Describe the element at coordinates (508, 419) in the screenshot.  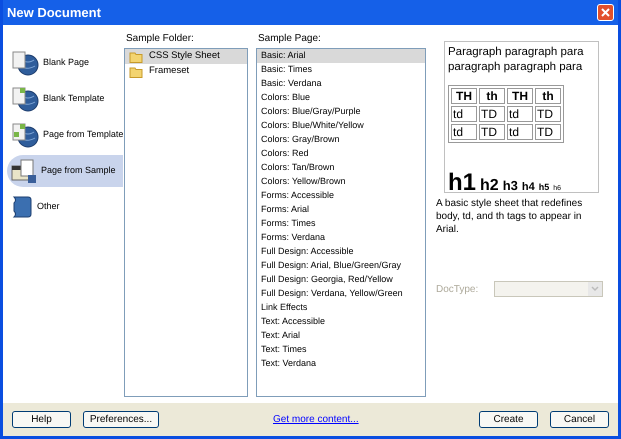
I see `create-button: Create` at that location.